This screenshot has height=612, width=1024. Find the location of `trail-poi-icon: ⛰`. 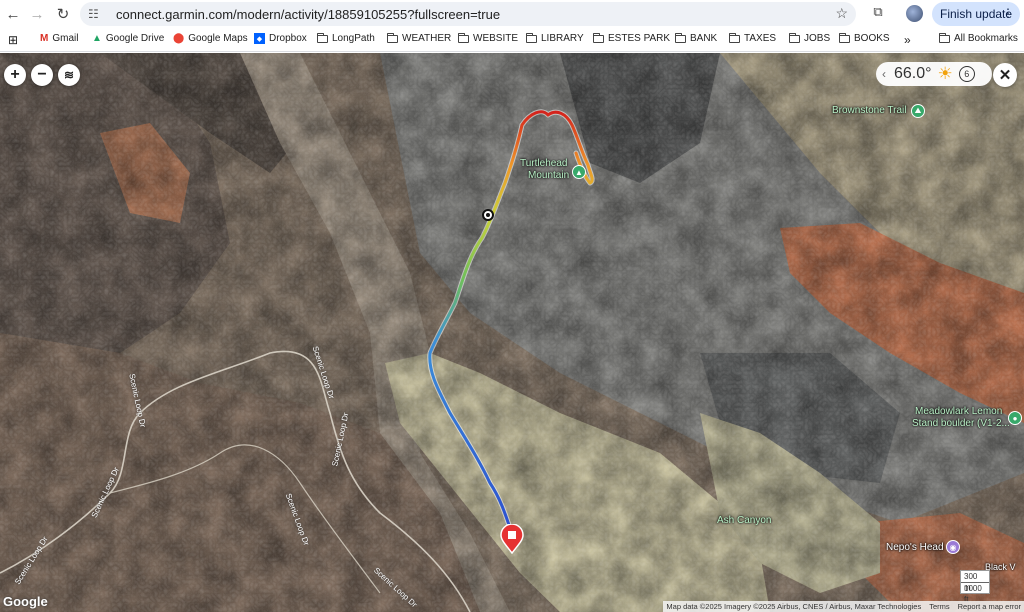

trail-poi-icon: ⛰ is located at coordinates (918, 111).